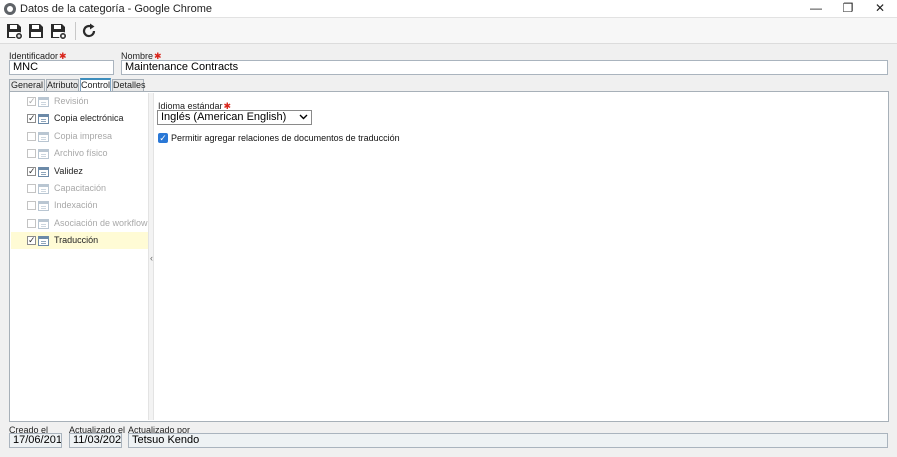  I want to click on list-item: ✓ Traducción, so click(79, 241).